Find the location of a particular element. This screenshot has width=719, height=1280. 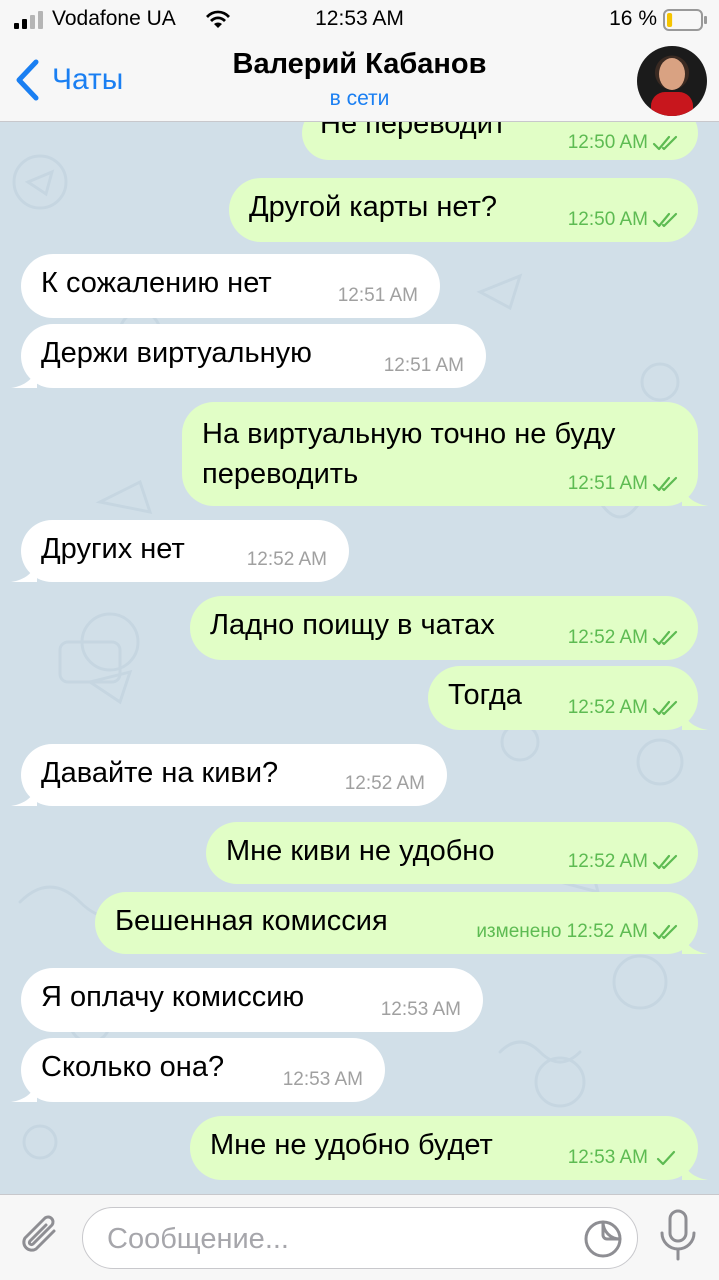

message-text: Держи виртуальную is located at coordinates (176, 353).